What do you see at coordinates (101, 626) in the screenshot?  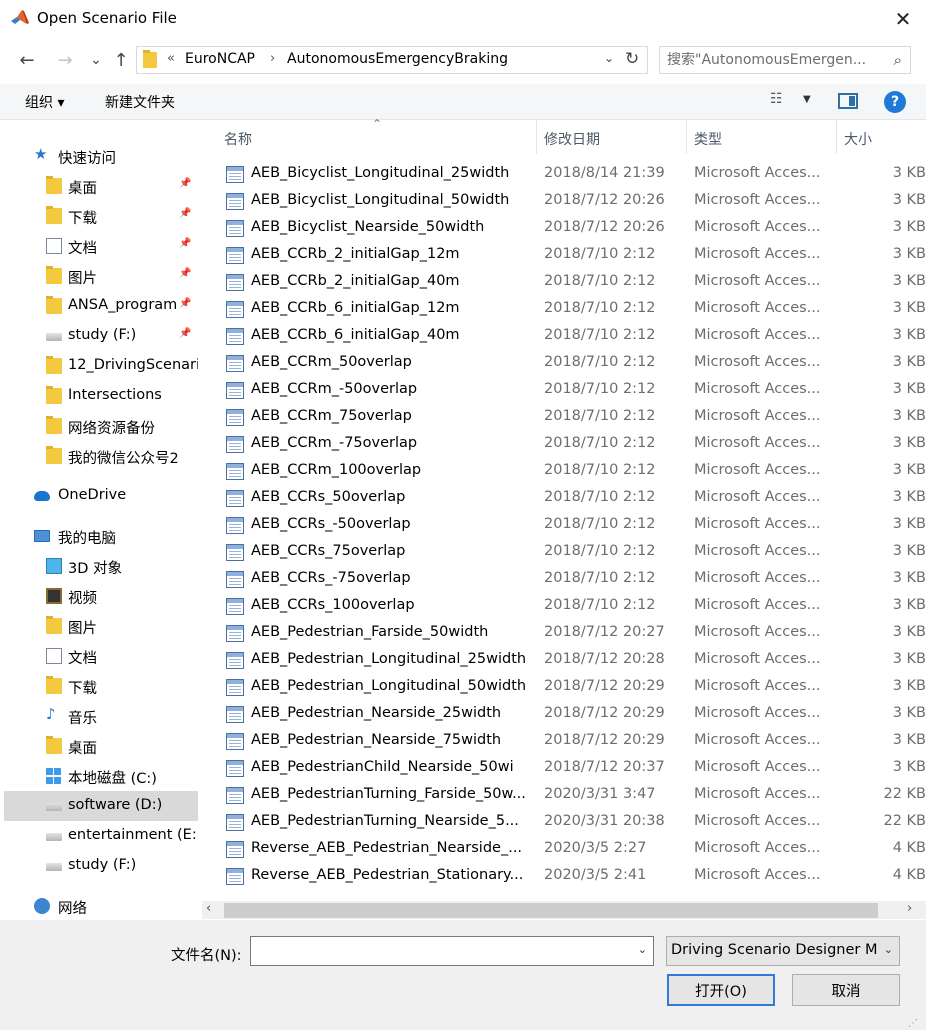 I see `sidebar-item: 图片` at bounding box center [101, 626].